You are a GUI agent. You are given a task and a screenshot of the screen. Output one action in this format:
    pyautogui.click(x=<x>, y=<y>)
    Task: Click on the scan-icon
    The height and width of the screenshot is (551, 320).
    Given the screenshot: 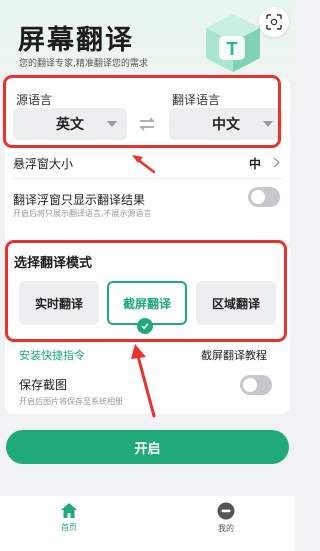 What is the action you would take?
    pyautogui.click(x=274, y=22)
    